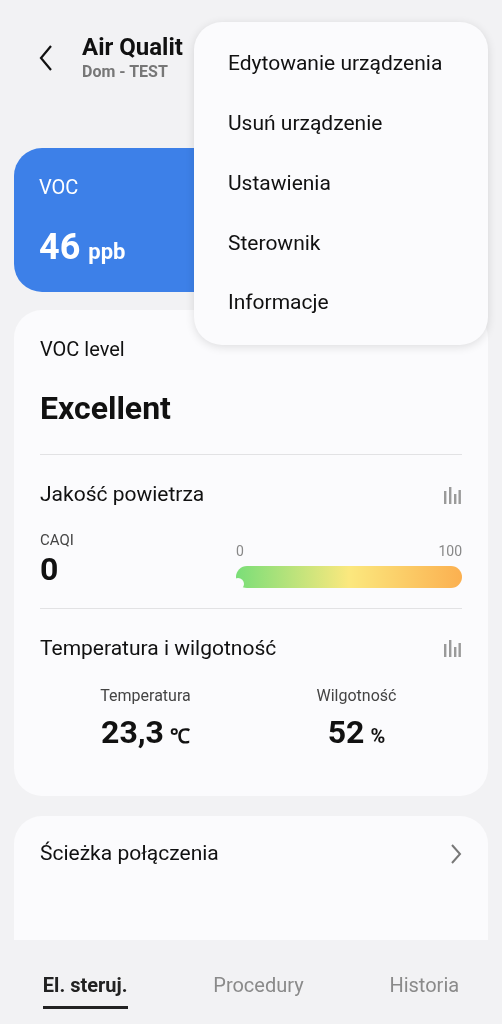 This screenshot has width=502, height=1024. What do you see at coordinates (125, 72) in the screenshot?
I see `device-location: Dom - TEST` at bounding box center [125, 72].